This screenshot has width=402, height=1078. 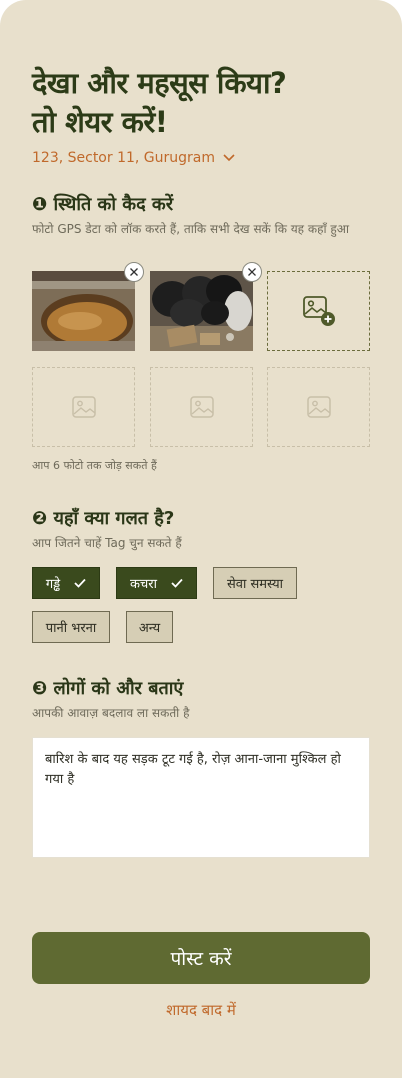 What do you see at coordinates (103, 204) in the screenshot?
I see `section-capture-title: ❶ स्थिति को कैद करें` at bounding box center [103, 204].